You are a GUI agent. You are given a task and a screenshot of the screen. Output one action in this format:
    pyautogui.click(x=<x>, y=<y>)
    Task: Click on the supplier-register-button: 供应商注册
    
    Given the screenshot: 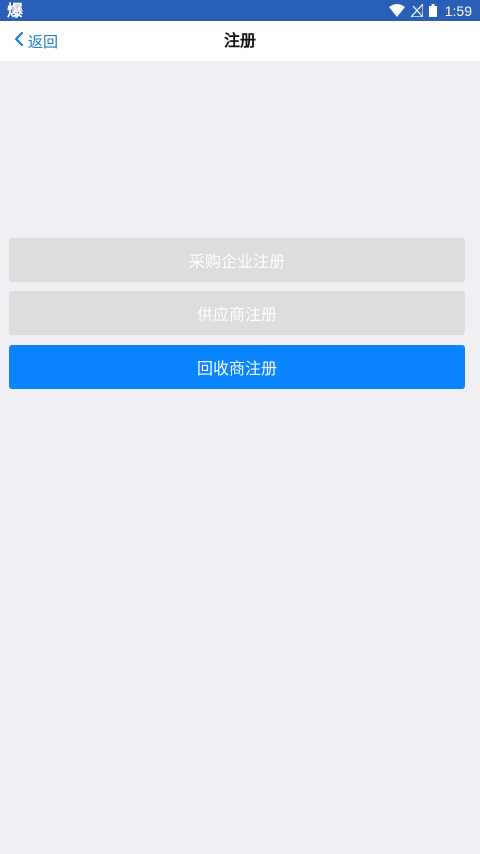 What is the action you would take?
    pyautogui.click(x=237, y=313)
    